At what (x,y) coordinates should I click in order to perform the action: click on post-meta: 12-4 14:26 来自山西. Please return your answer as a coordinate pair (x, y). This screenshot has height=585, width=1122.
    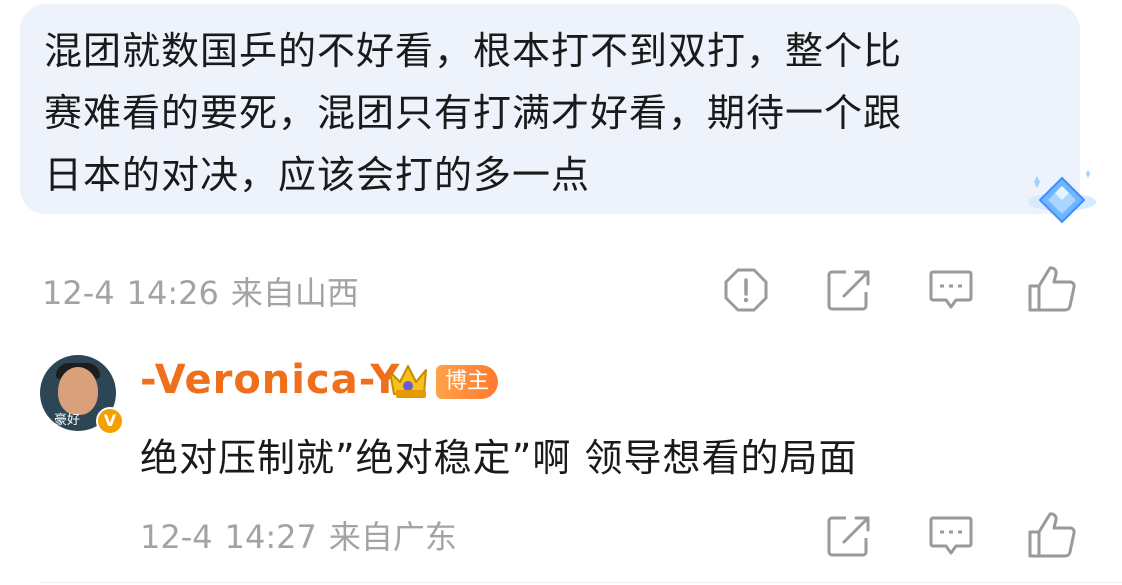
    Looking at the image, I should click on (206, 291).